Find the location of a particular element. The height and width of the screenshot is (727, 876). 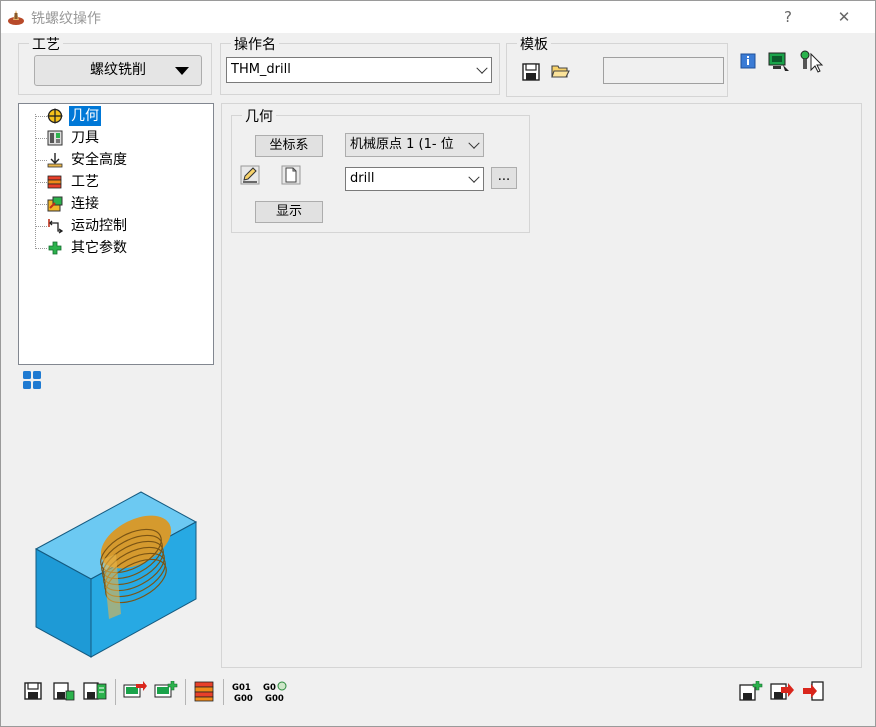

tree-item-link: 连接 is located at coordinates (114, 204).